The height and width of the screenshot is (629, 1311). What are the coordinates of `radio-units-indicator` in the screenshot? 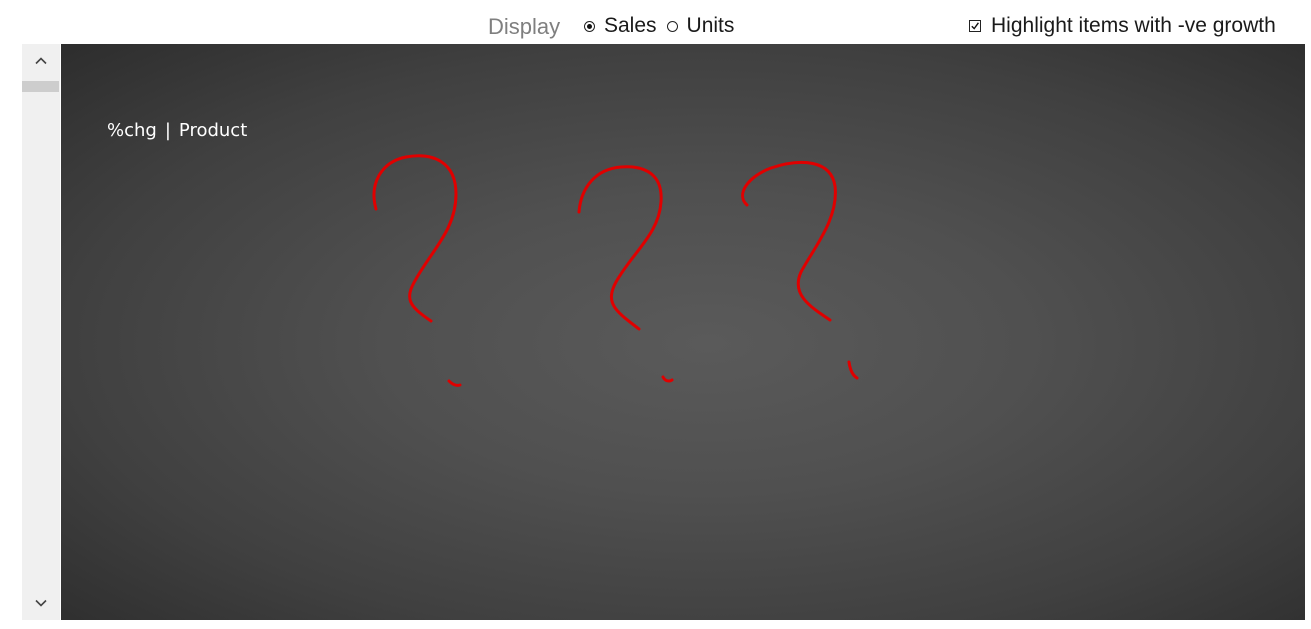 It's located at (672, 26).